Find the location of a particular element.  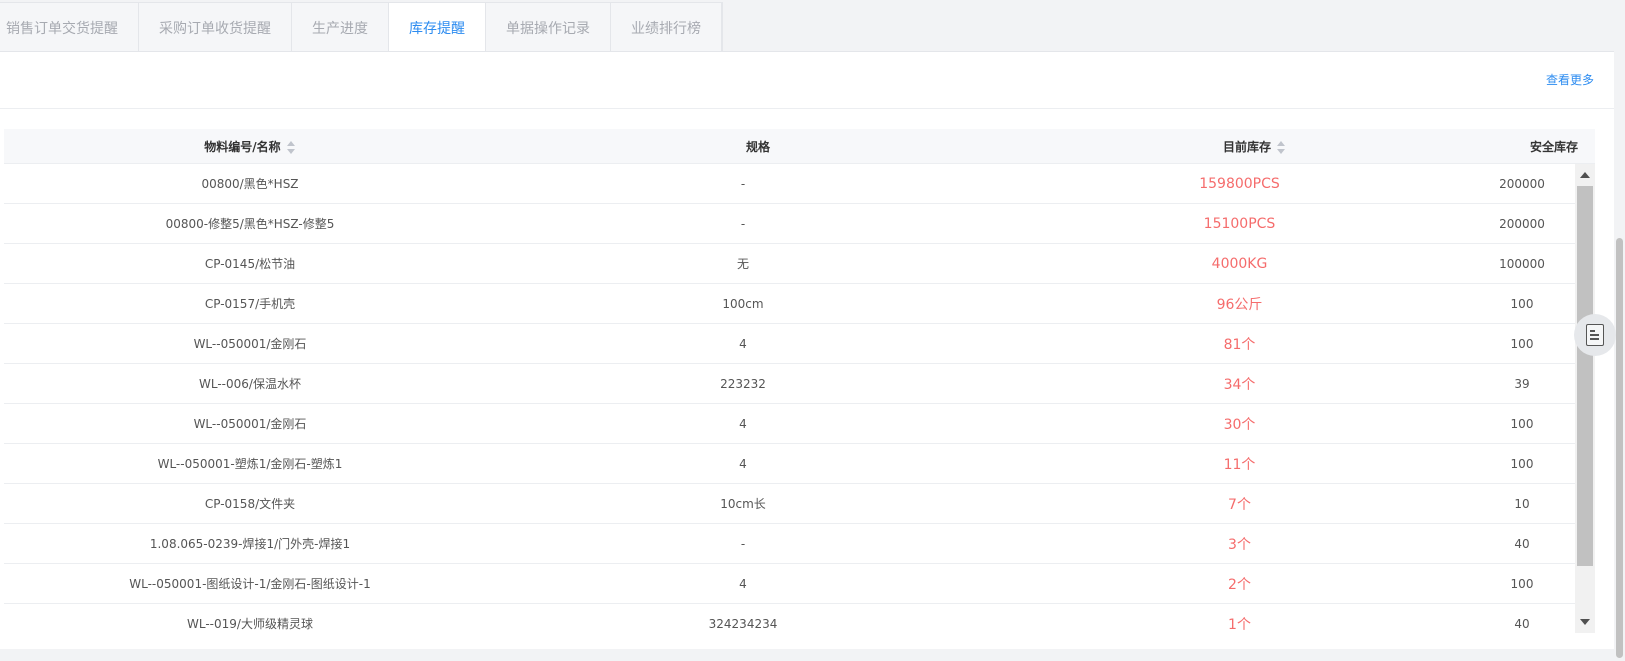

floating-document-button is located at coordinates (1595, 335).